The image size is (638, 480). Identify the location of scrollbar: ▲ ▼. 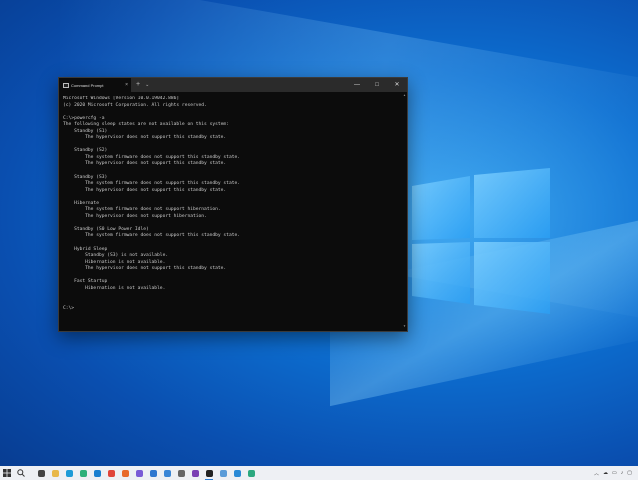
(404, 211).